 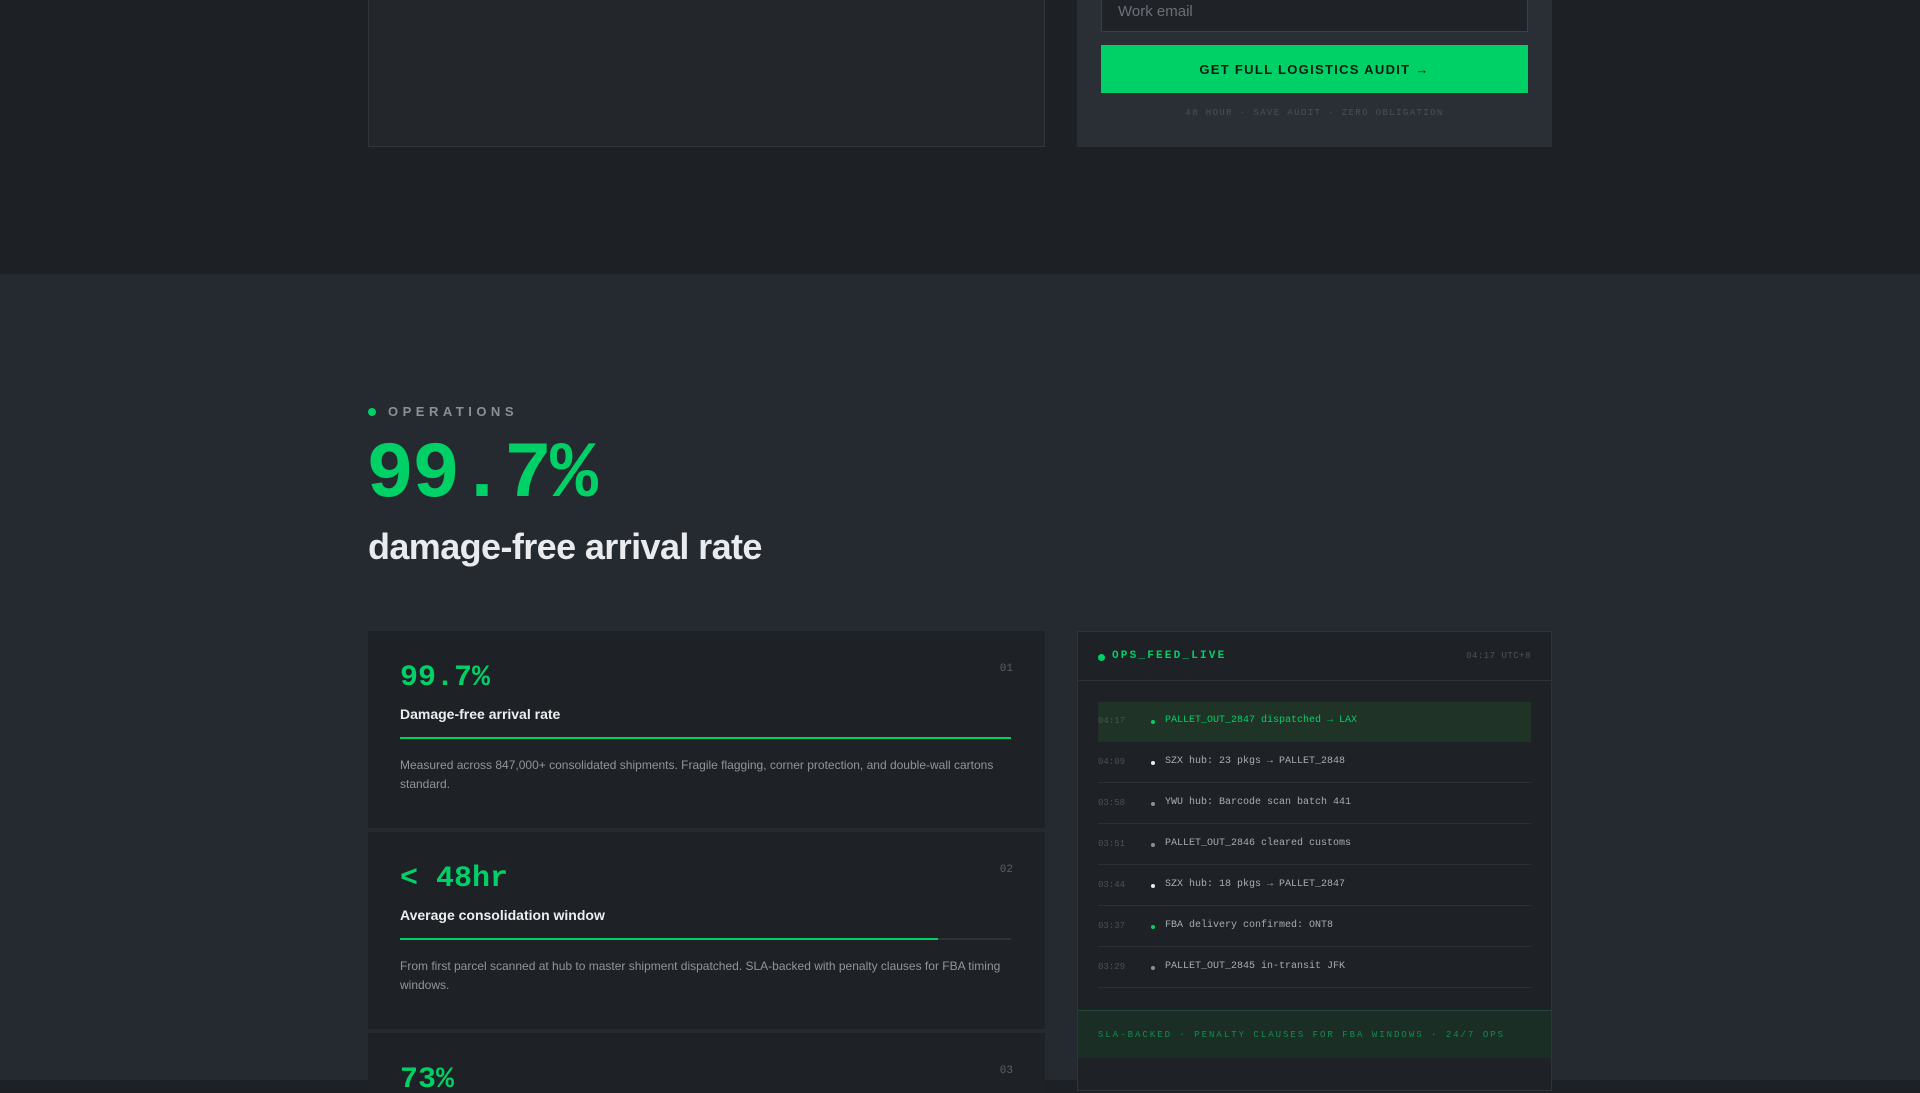 I want to click on feed-header: OPS_FEED_LIVE 04:17 UTC+8, so click(x=1314, y=656).